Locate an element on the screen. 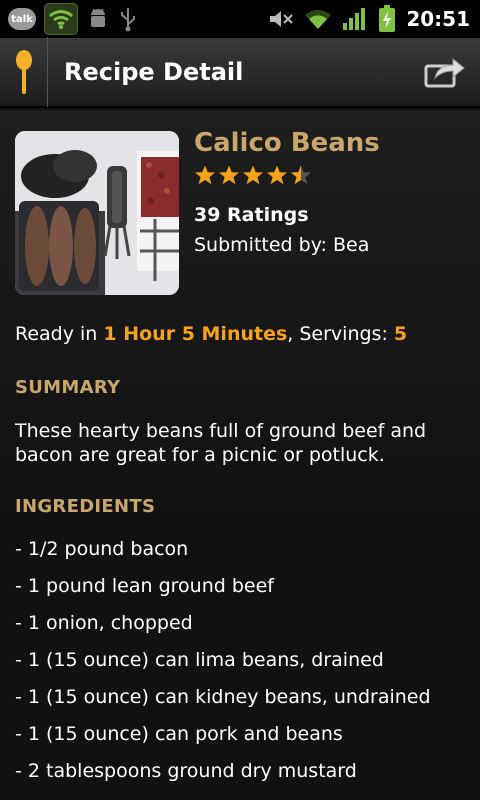  share-button is located at coordinates (445, 72).